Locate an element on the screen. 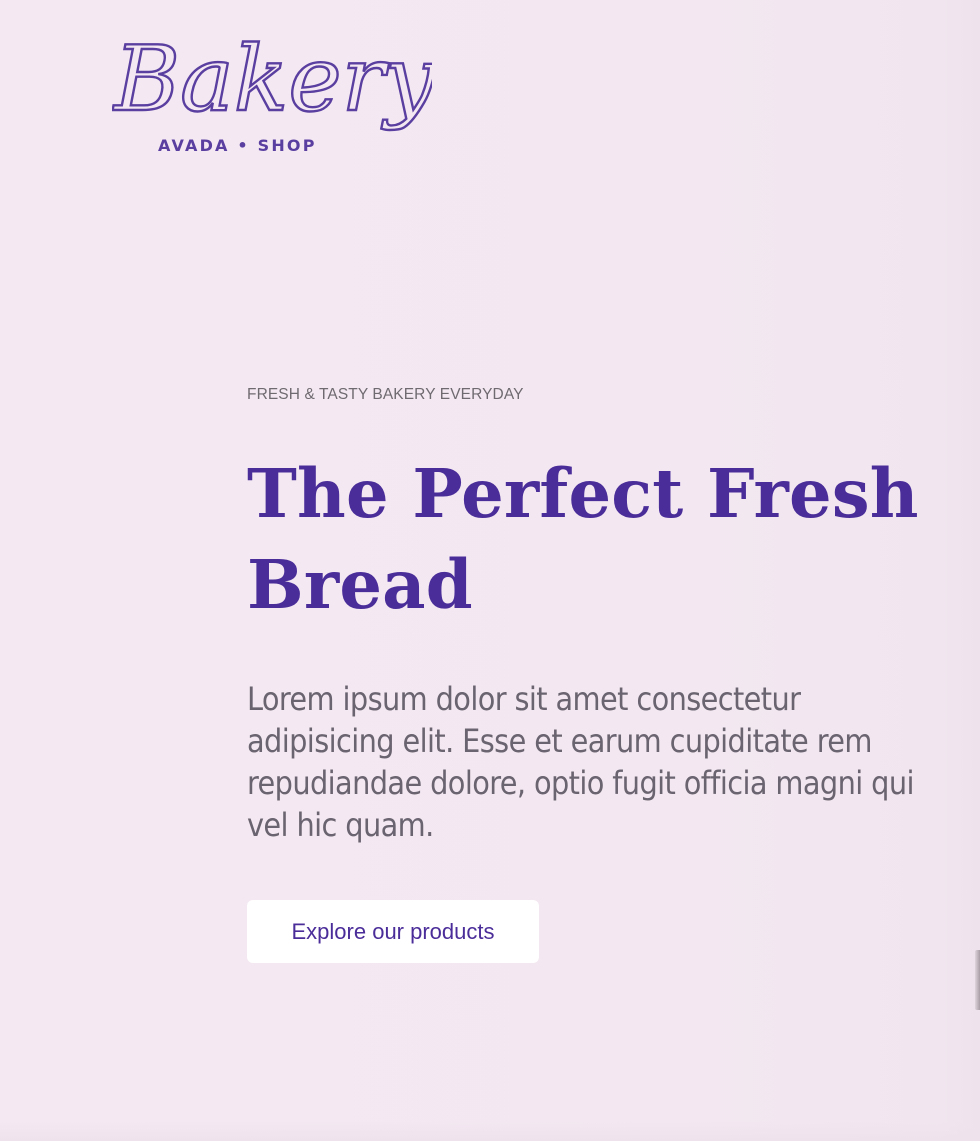  hero-headline-line2: Bread is located at coordinates (360, 584).